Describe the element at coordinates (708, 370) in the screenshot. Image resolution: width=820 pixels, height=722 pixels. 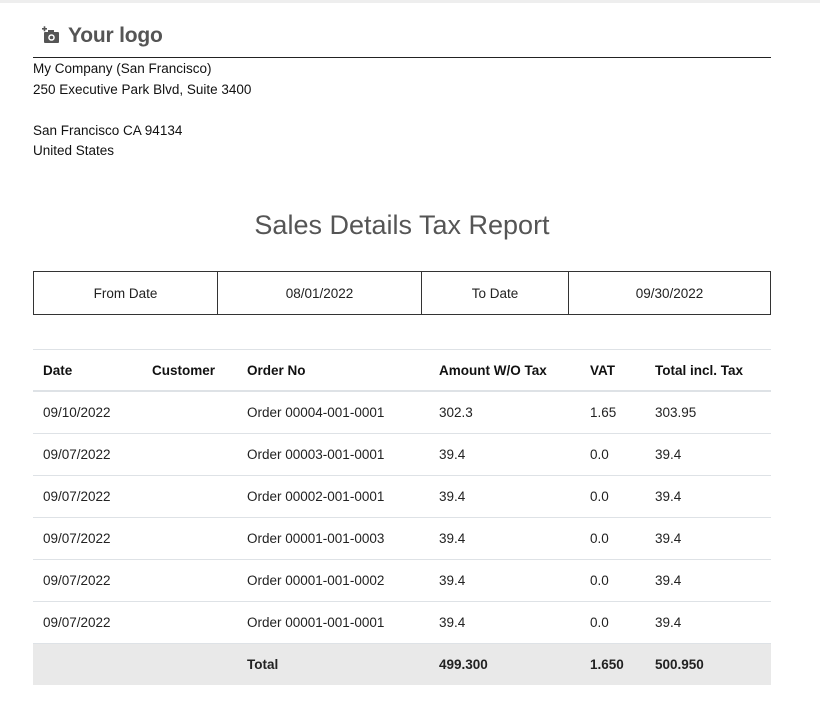
I see `column-header-total: Total incl. Tax` at that location.